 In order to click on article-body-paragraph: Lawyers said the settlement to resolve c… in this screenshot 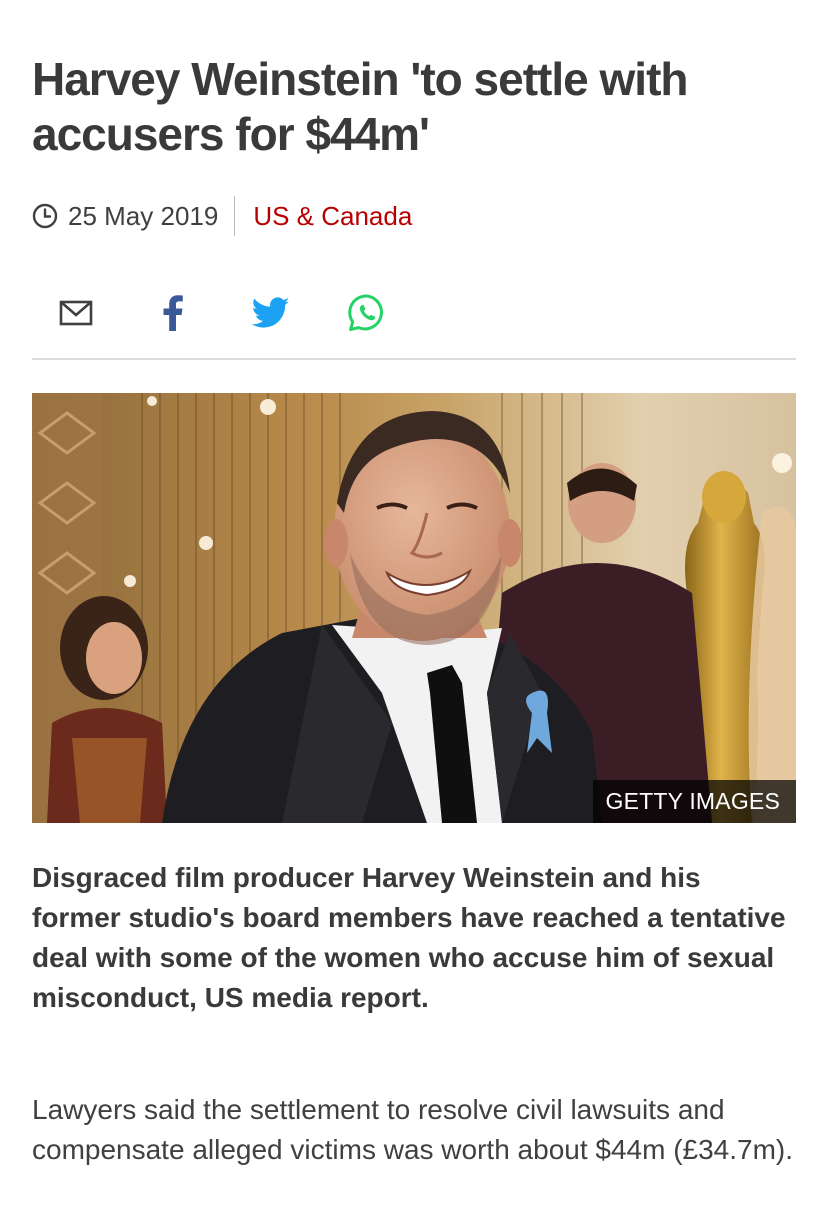, I will do `click(413, 1129)`.